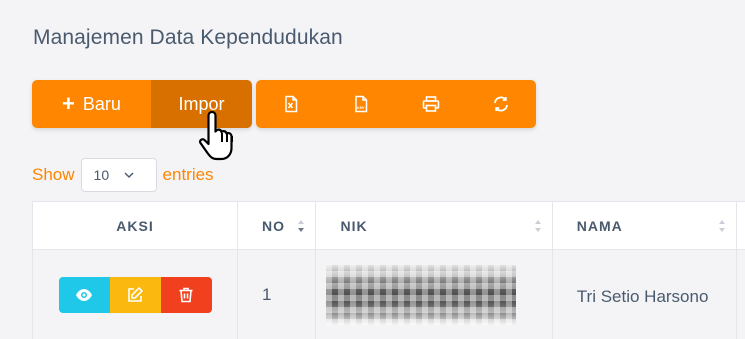 This screenshot has height=339, width=745. I want to click on nik-redacted-value, so click(421, 294).